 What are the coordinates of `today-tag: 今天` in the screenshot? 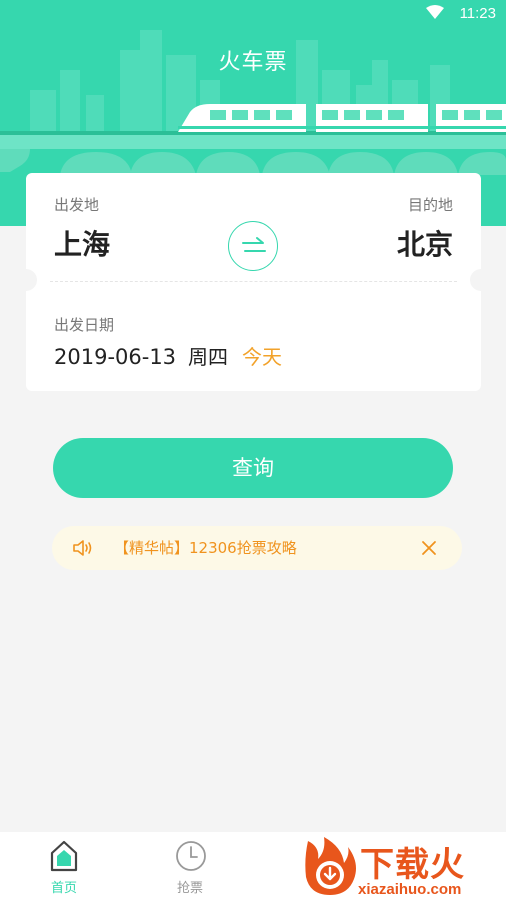 It's located at (262, 357).